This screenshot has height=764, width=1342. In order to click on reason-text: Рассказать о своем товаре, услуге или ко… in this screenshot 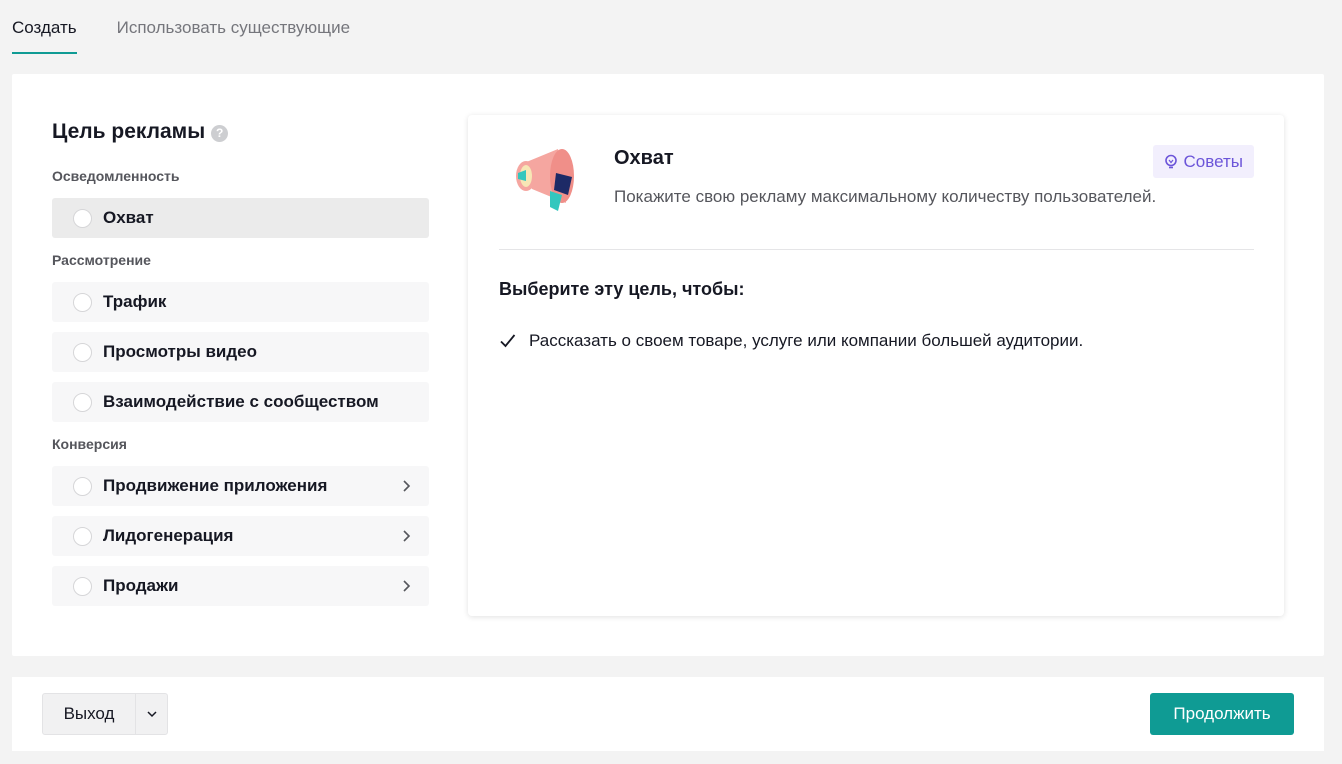, I will do `click(806, 340)`.